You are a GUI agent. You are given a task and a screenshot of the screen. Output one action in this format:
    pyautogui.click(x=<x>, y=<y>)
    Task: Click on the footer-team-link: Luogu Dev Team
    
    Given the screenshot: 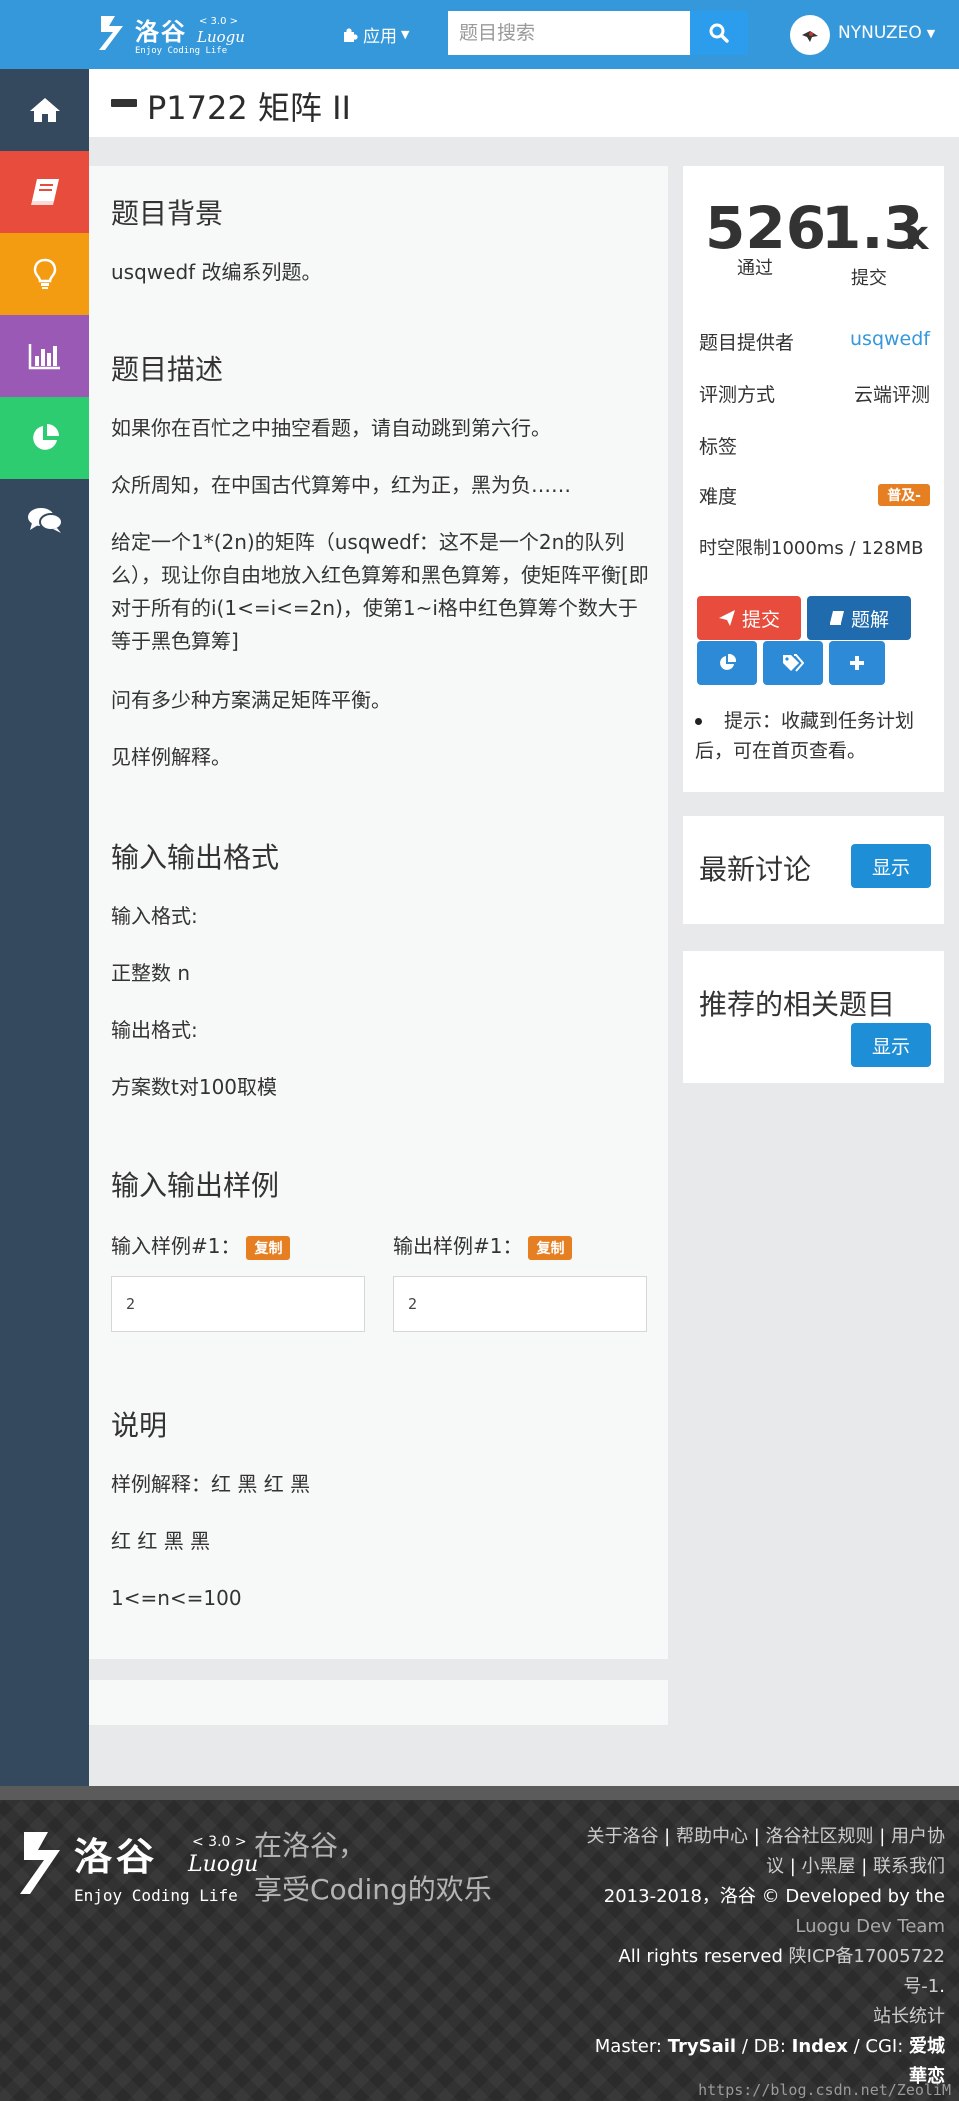 What is the action you would take?
    pyautogui.click(x=765, y=1927)
    